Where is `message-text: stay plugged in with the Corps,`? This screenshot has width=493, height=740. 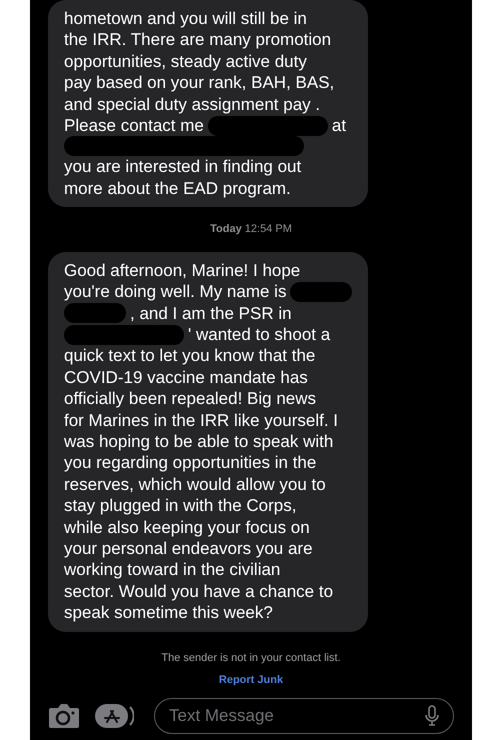 message-text: stay plugged in with the Corps, is located at coordinates (180, 506).